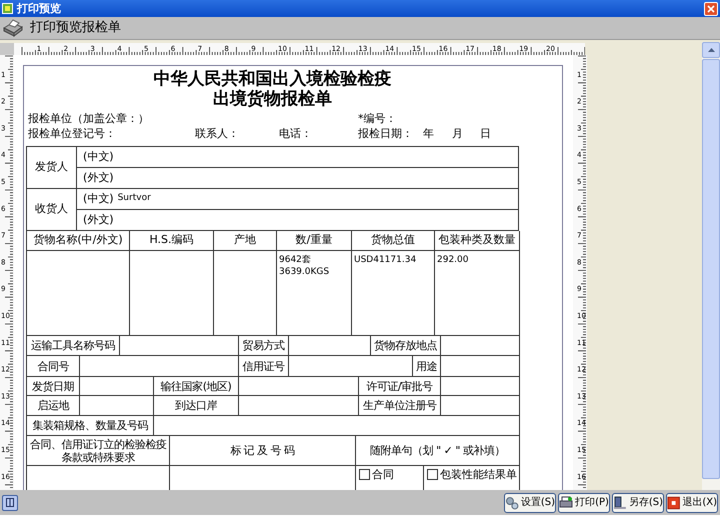 This screenshot has width=720, height=529. Describe the element at coordinates (52, 210) in the screenshot. I see `party-label: 收货人` at that location.